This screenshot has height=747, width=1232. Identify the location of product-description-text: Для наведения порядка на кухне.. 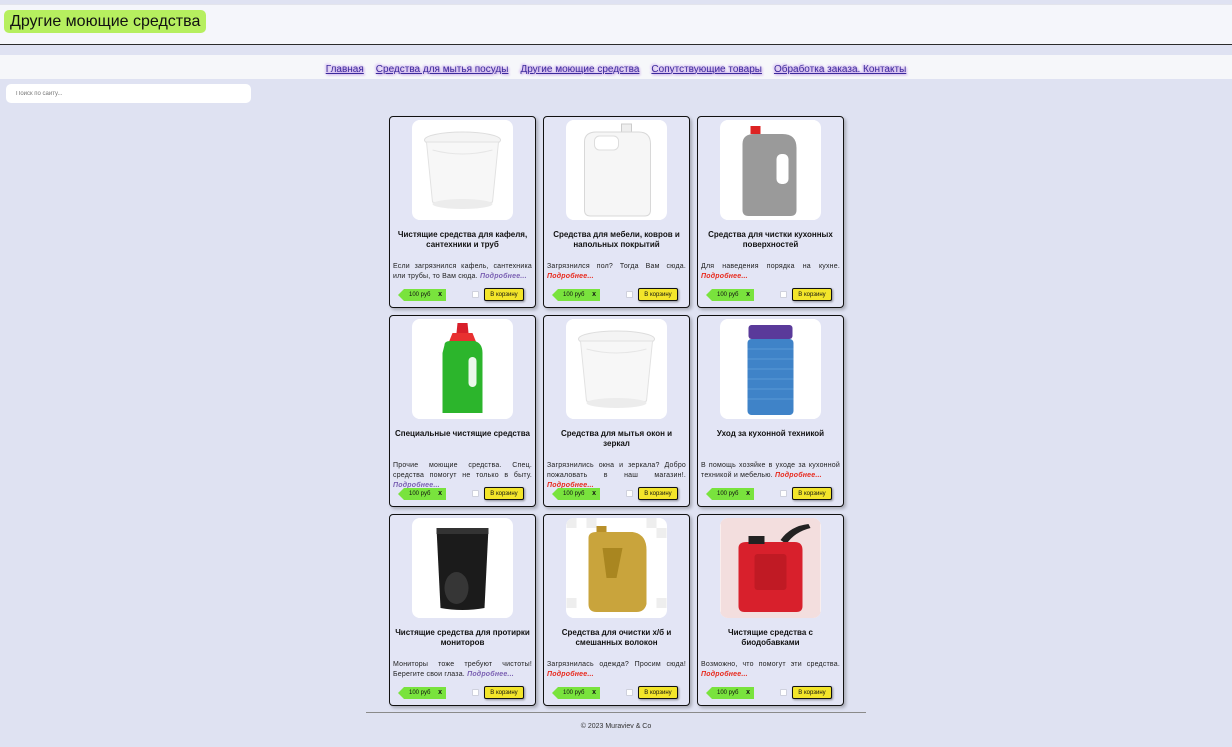
(770, 266).